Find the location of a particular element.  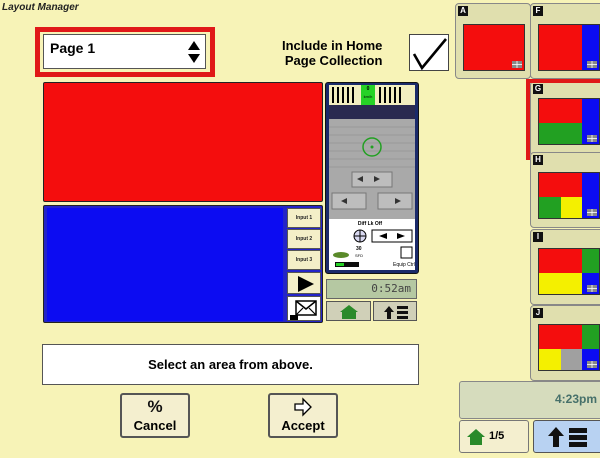

layout-thumb-j is located at coordinates (569, 347).